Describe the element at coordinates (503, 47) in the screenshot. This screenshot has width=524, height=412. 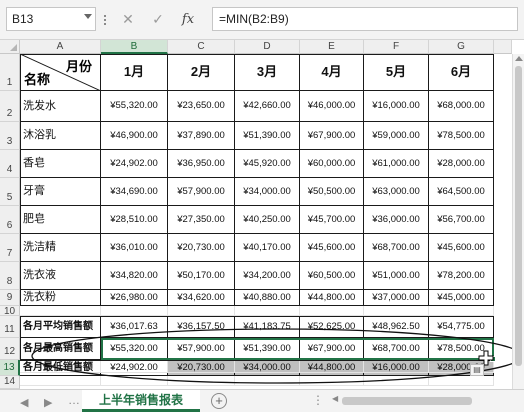
I see `column-header-extra` at that location.